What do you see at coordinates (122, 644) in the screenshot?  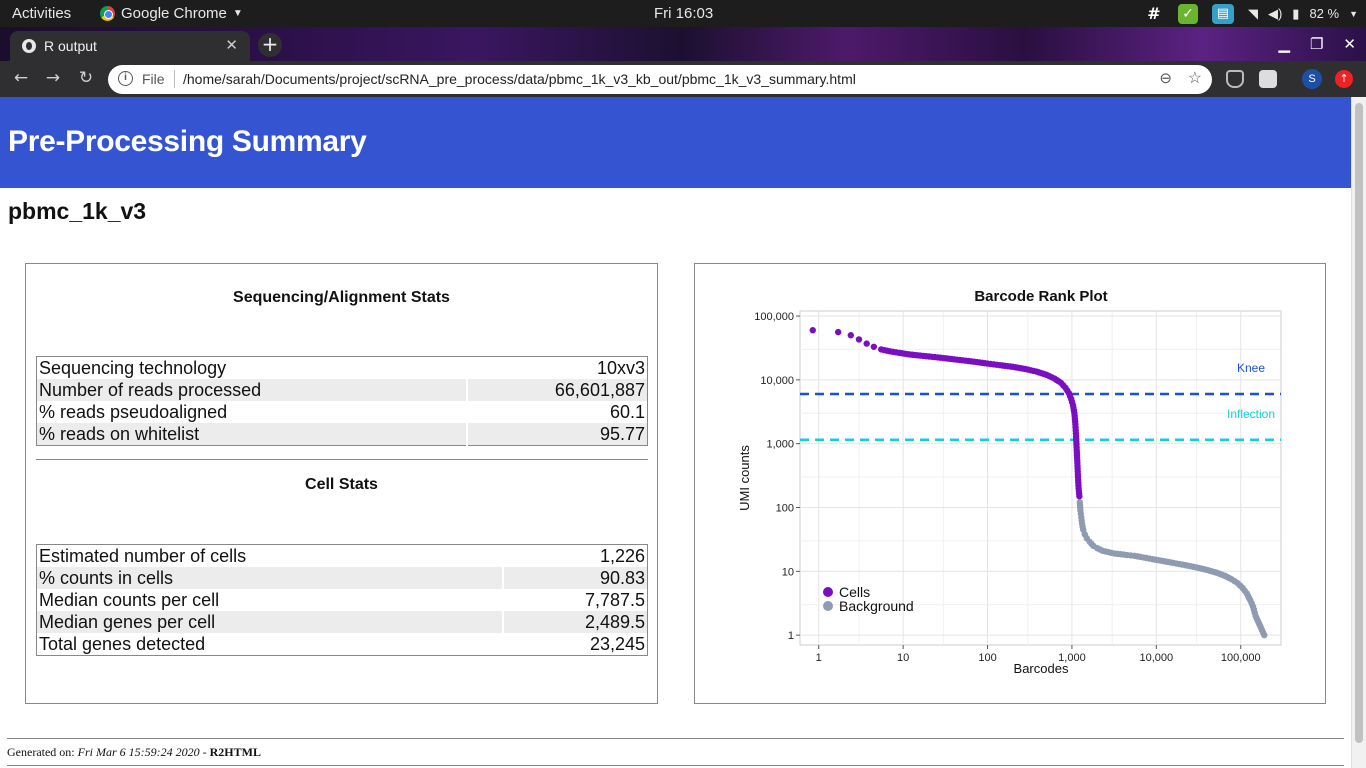 I see `stat-label: Total genes detected` at bounding box center [122, 644].